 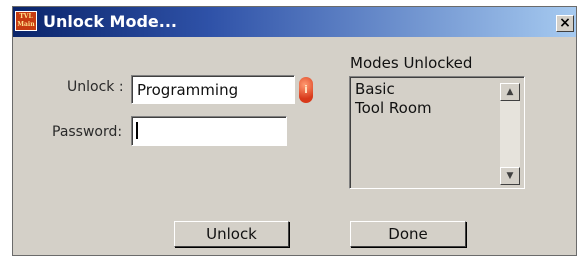 What do you see at coordinates (137, 130) in the screenshot?
I see `text-caret` at bounding box center [137, 130].